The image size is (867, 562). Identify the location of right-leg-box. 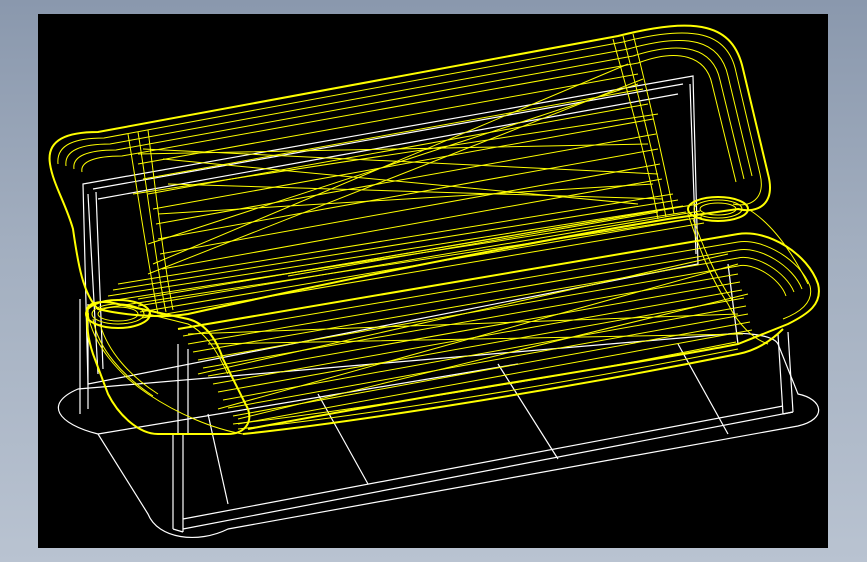
(785, 373).